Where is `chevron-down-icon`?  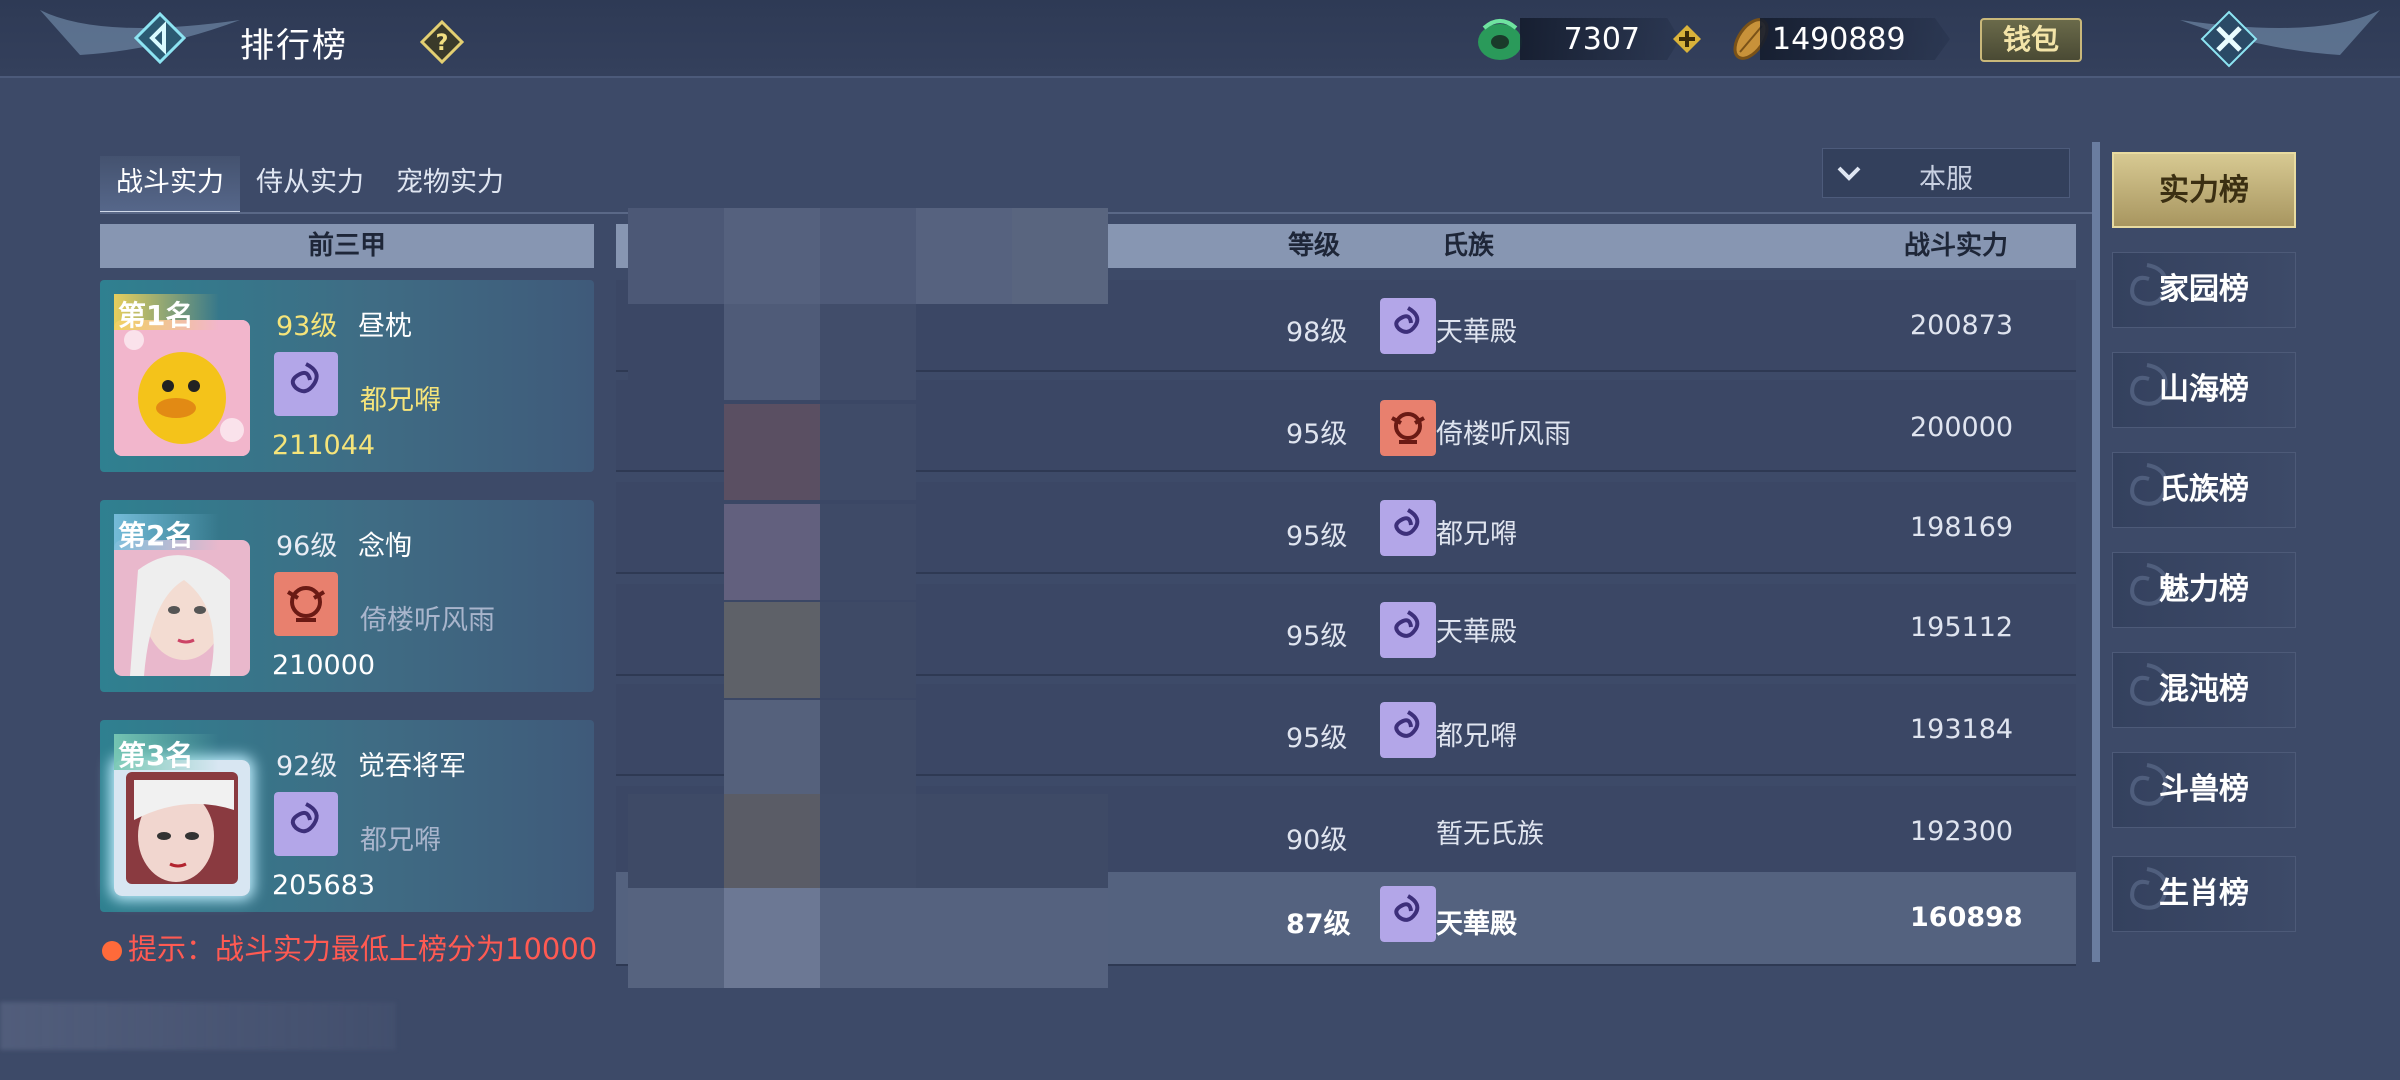 chevron-down-icon is located at coordinates (1849, 173).